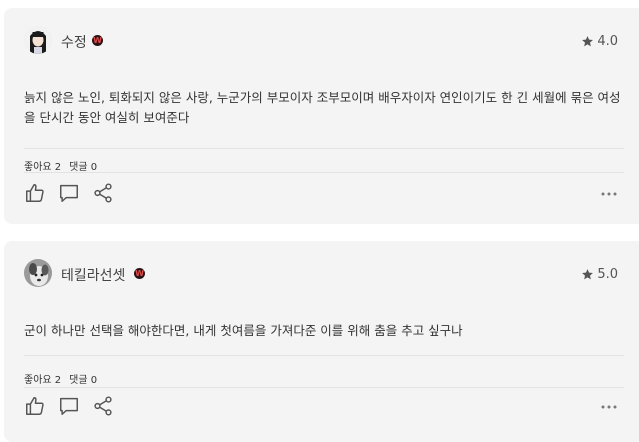 Image resolution: width=639 pixels, height=442 pixels. What do you see at coordinates (43, 380) in the screenshot?
I see `likes-count: 좋아요 2` at bounding box center [43, 380].